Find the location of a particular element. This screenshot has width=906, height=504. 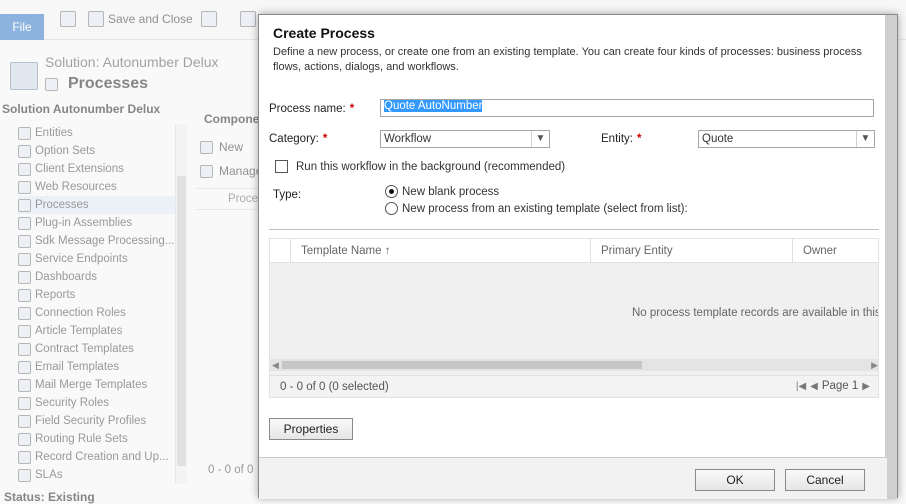

background-checkbox is located at coordinates (281, 166).